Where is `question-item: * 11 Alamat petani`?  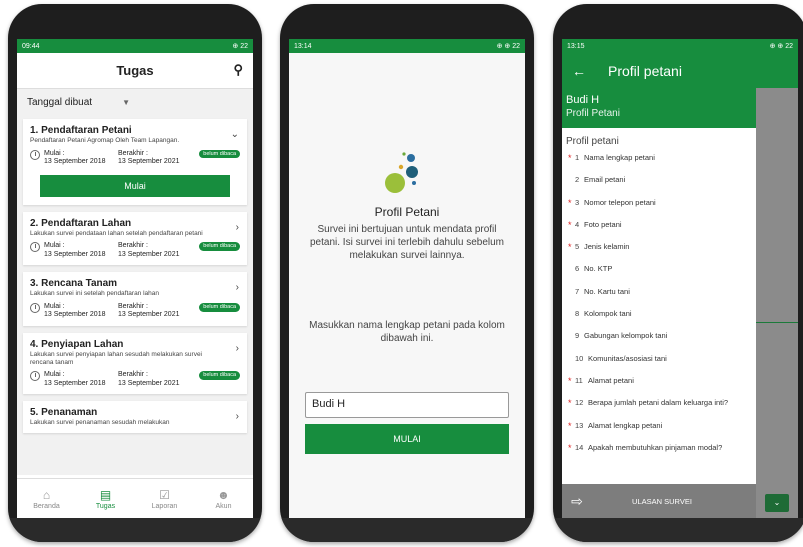
question-item: * 11 Alamat petani is located at coordinates (659, 383).